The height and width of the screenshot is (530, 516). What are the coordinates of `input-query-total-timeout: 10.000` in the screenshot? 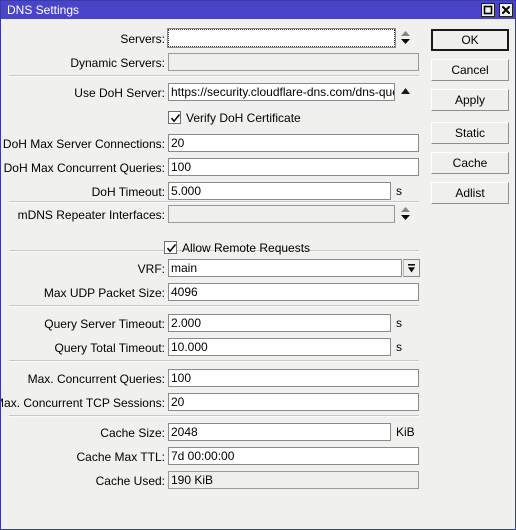 It's located at (279, 347).